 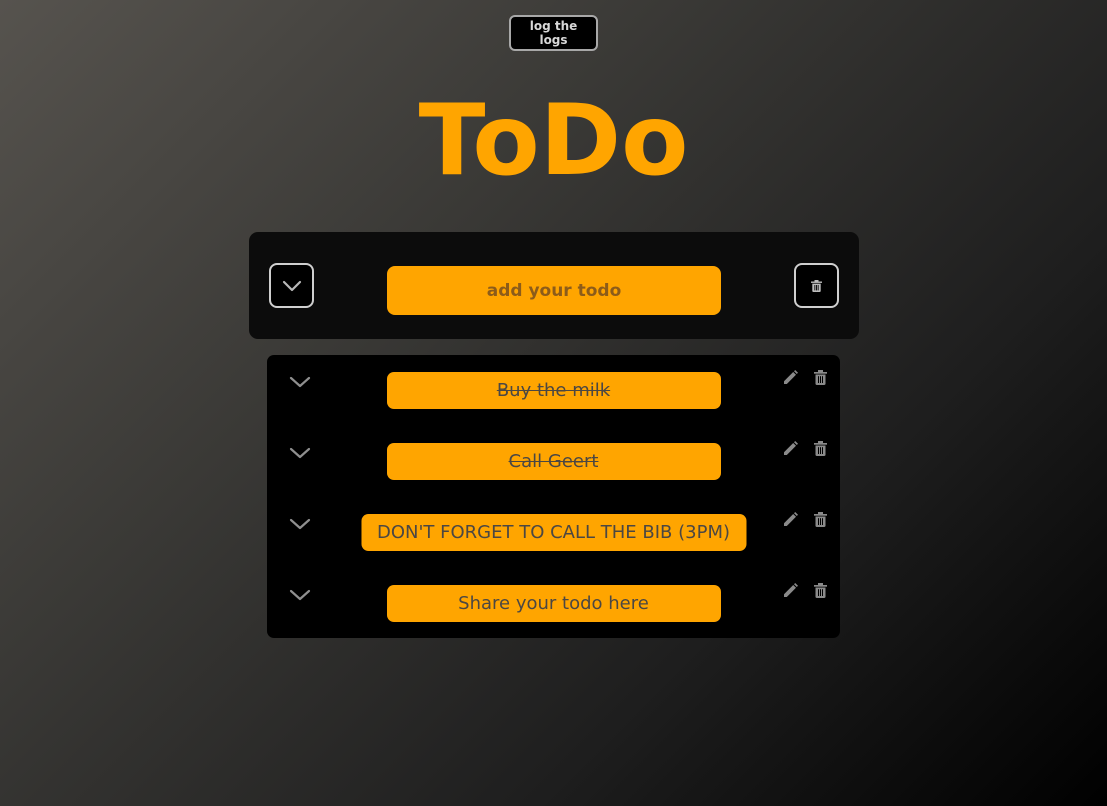 I want to click on todo-item: DON'T FORGET TO CALL THE BIB (3PM), so click(x=553, y=532).